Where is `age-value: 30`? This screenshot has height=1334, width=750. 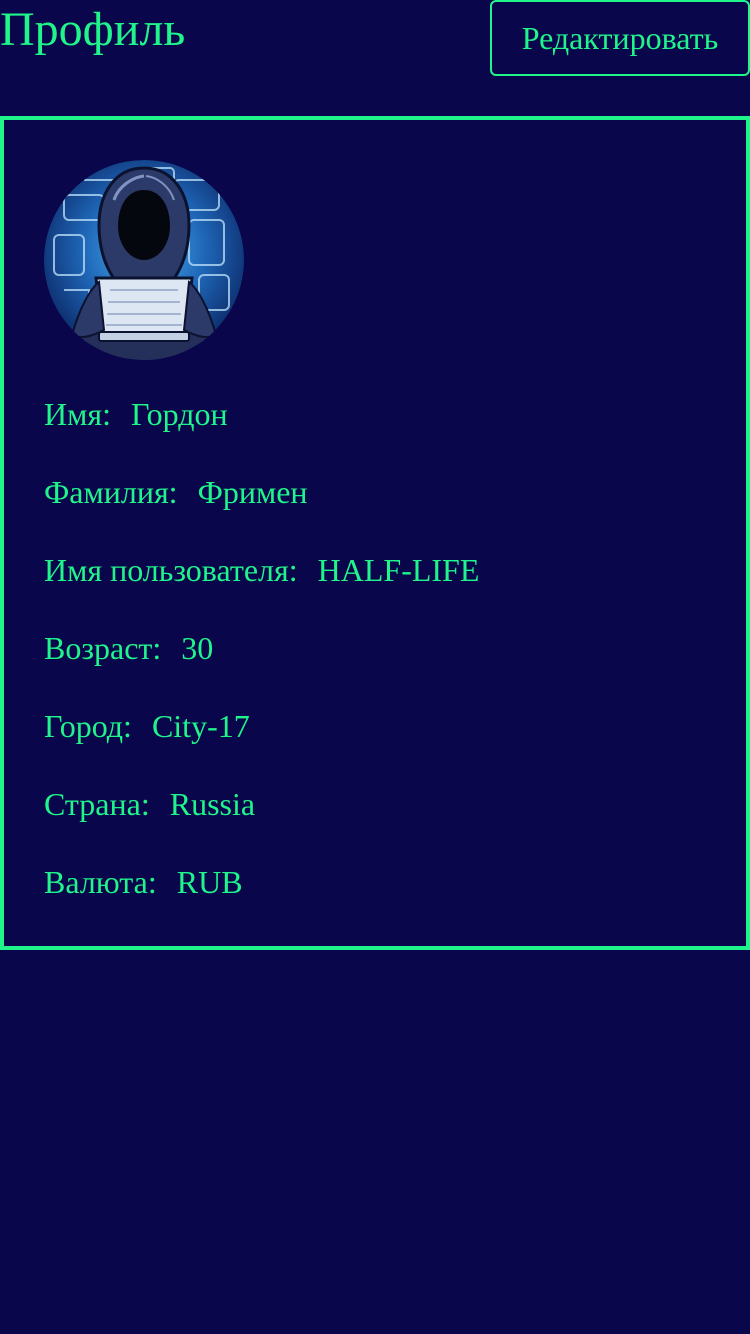 age-value: 30 is located at coordinates (197, 648).